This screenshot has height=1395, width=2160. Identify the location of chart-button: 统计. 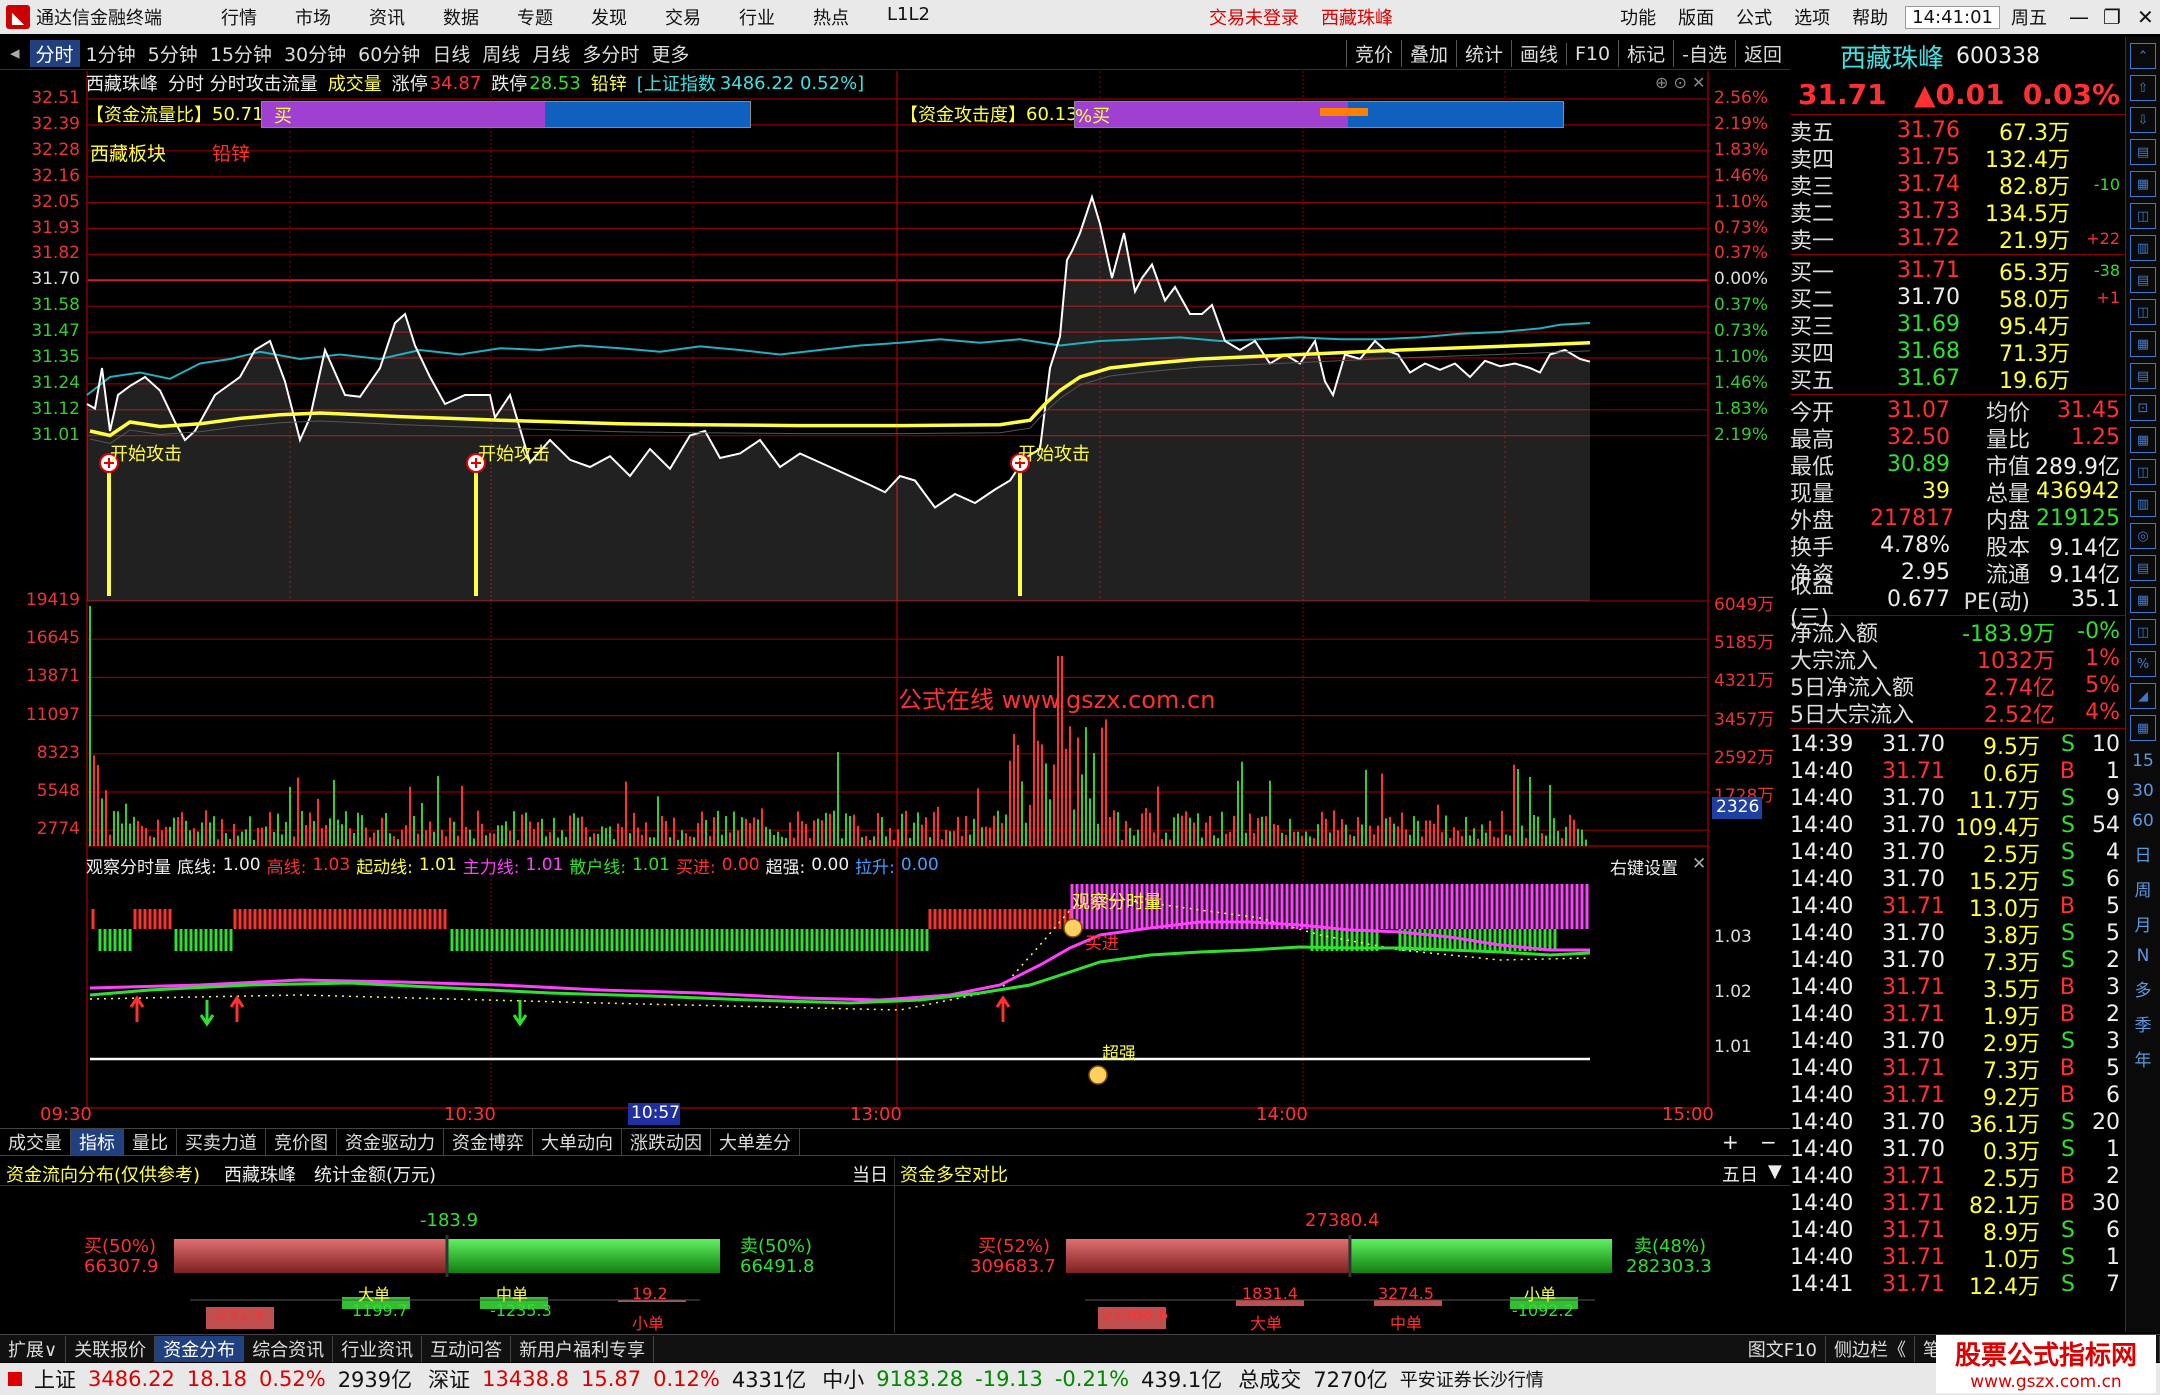
(1483, 53).